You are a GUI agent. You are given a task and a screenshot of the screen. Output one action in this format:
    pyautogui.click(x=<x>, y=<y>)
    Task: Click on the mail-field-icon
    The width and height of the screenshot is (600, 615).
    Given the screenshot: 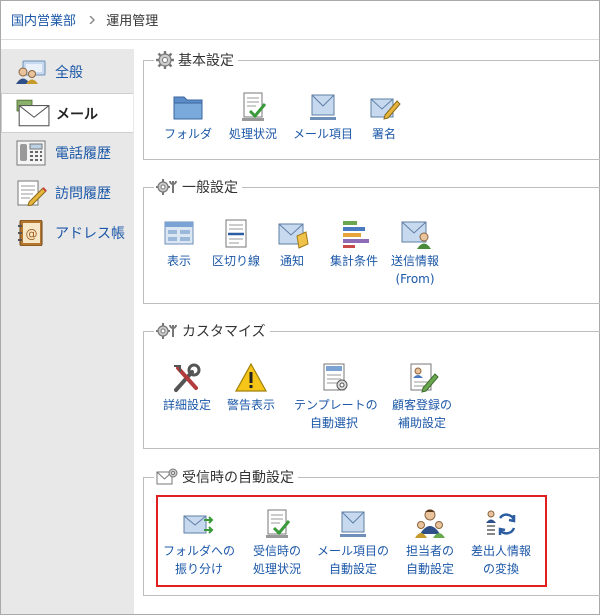 What is the action you would take?
    pyautogui.click(x=323, y=107)
    